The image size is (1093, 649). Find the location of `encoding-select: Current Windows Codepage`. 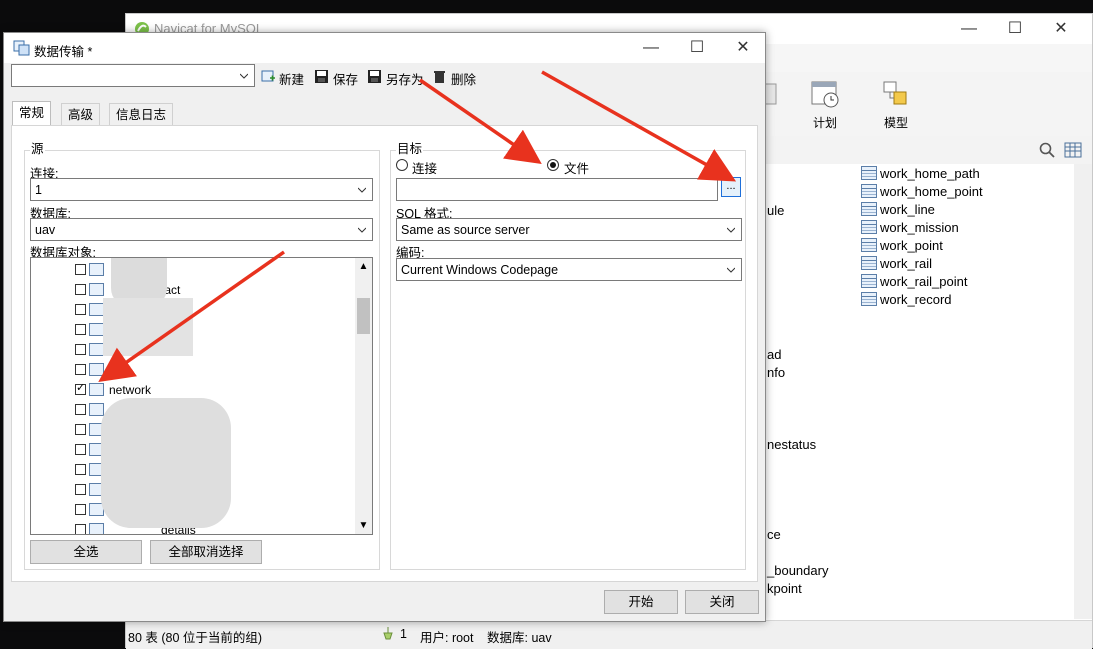

encoding-select: Current Windows Codepage is located at coordinates (569, 269).